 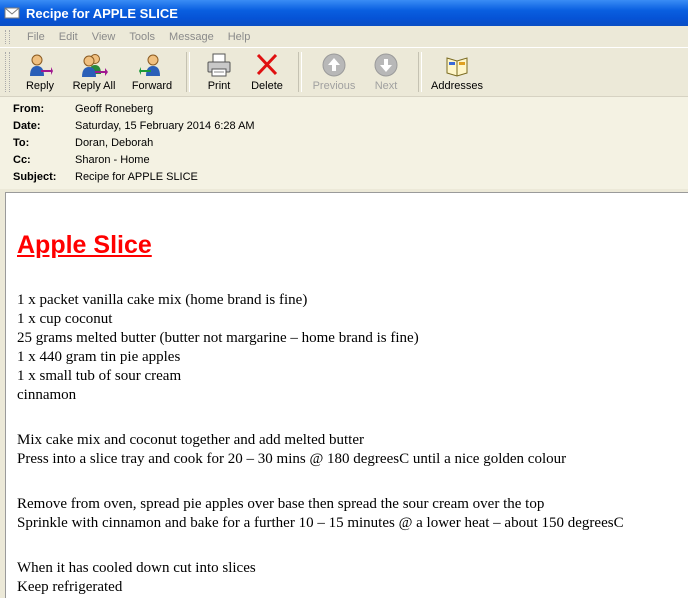 What do you see at coordinates (36, 37) in the screenshot?
I see `menu-file: File` at bounding box center [36, 37].